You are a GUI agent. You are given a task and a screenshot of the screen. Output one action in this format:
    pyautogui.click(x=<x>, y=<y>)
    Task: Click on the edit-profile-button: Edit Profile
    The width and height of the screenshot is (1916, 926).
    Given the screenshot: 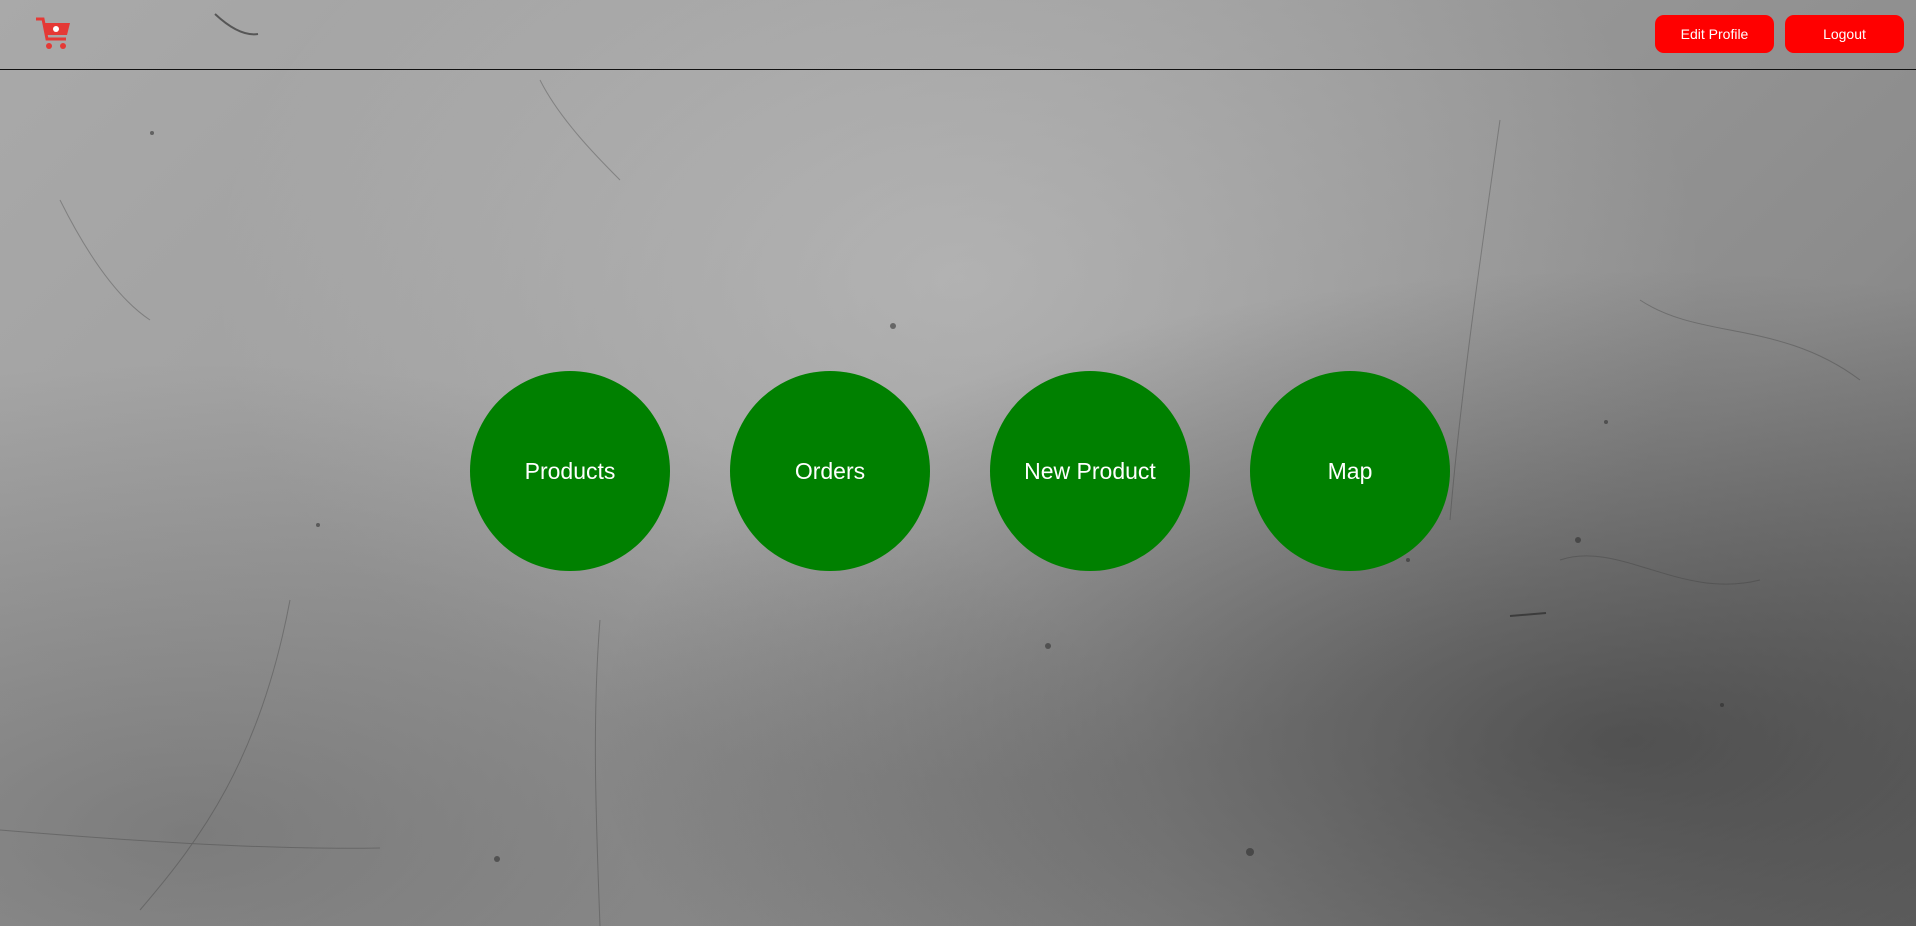 What is the action you would take?
    pyautogui.click(x=1714, y=34)
    